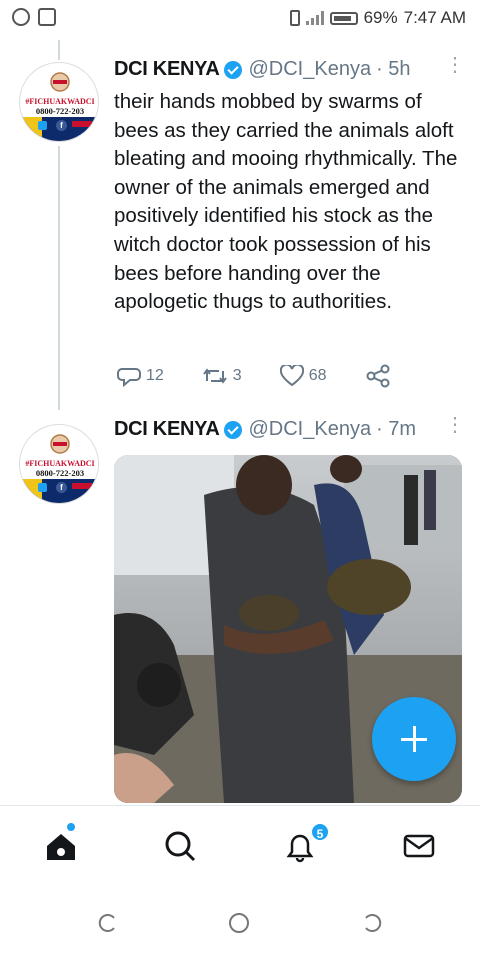  What do you see at coordinates (273, 376) in the screenshot?
I see `tweet-actions: 12 3 68` at bounding box center [273, 376].